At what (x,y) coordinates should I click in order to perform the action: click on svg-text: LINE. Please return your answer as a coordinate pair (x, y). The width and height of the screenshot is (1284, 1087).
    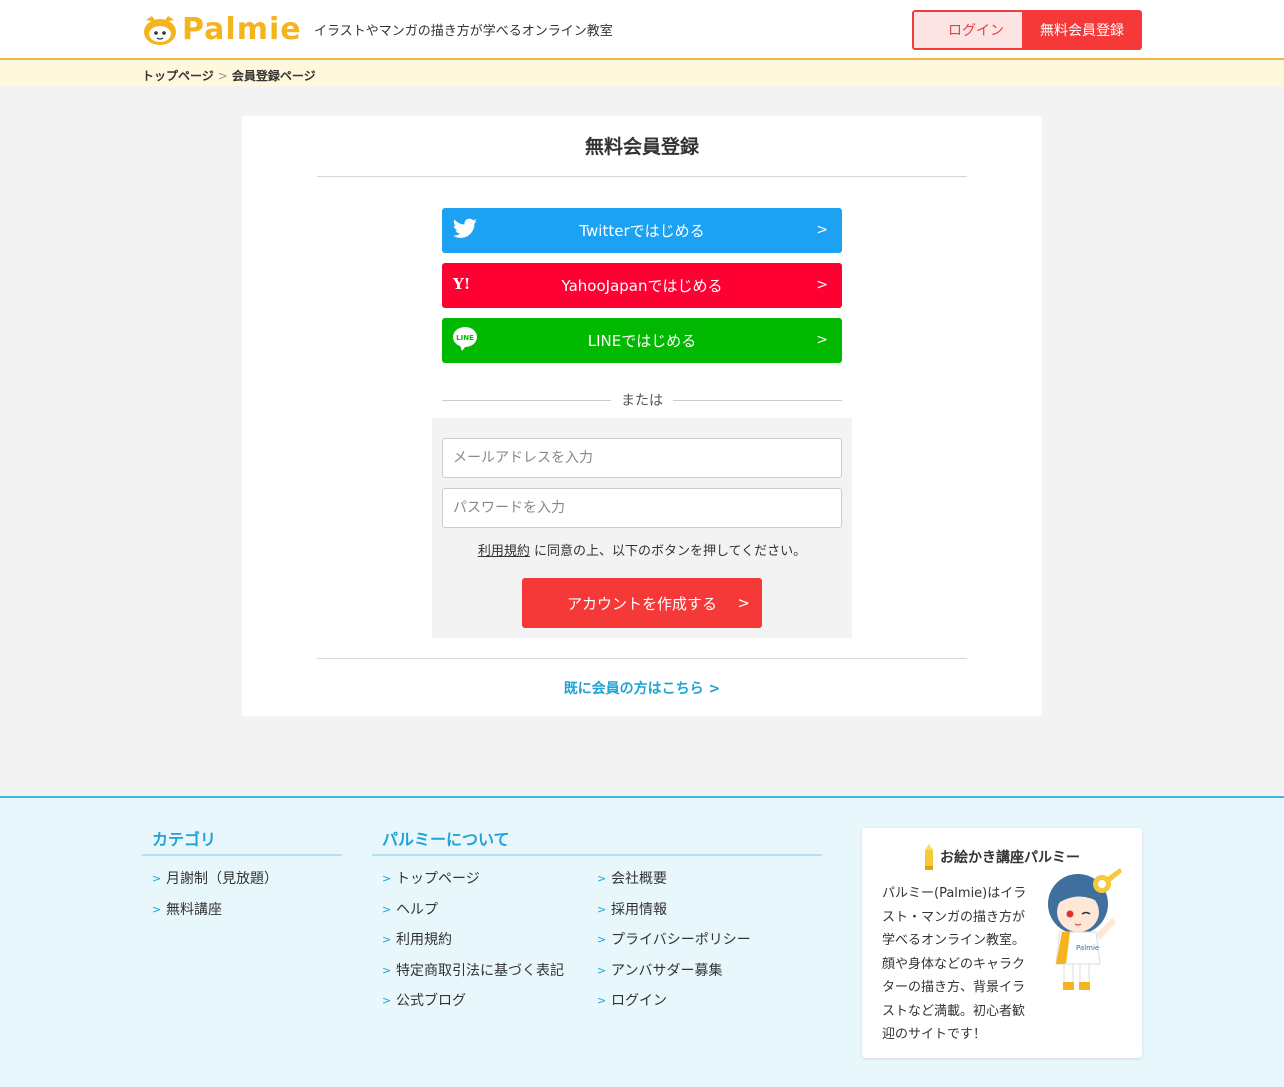
    Looking at the image, I should click on (465, 338).